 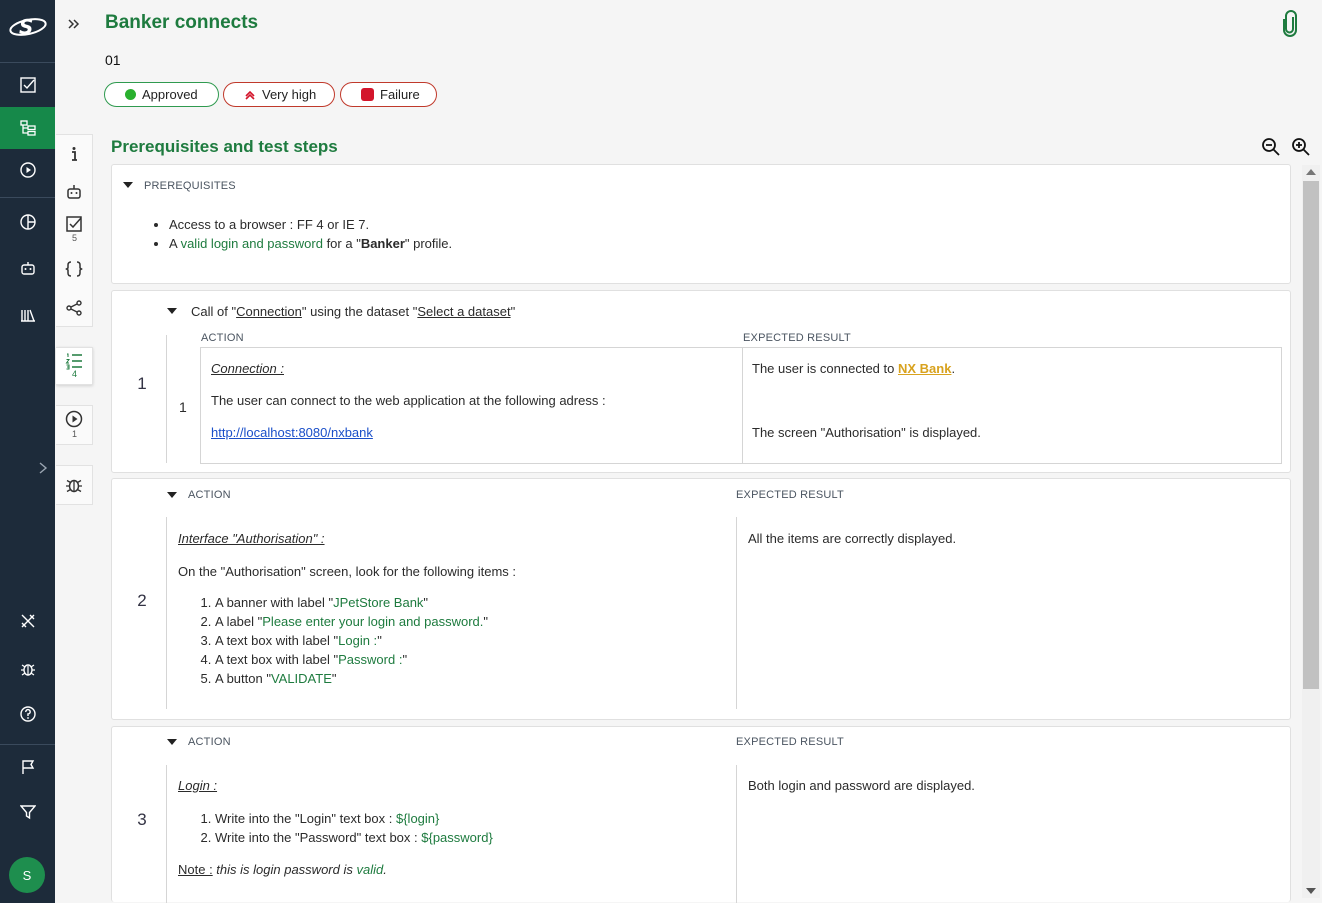 What do you see at coordinates (43, 468) in the screenshot?
I see `chevron-right-icon` at bounding box center [43, 468].